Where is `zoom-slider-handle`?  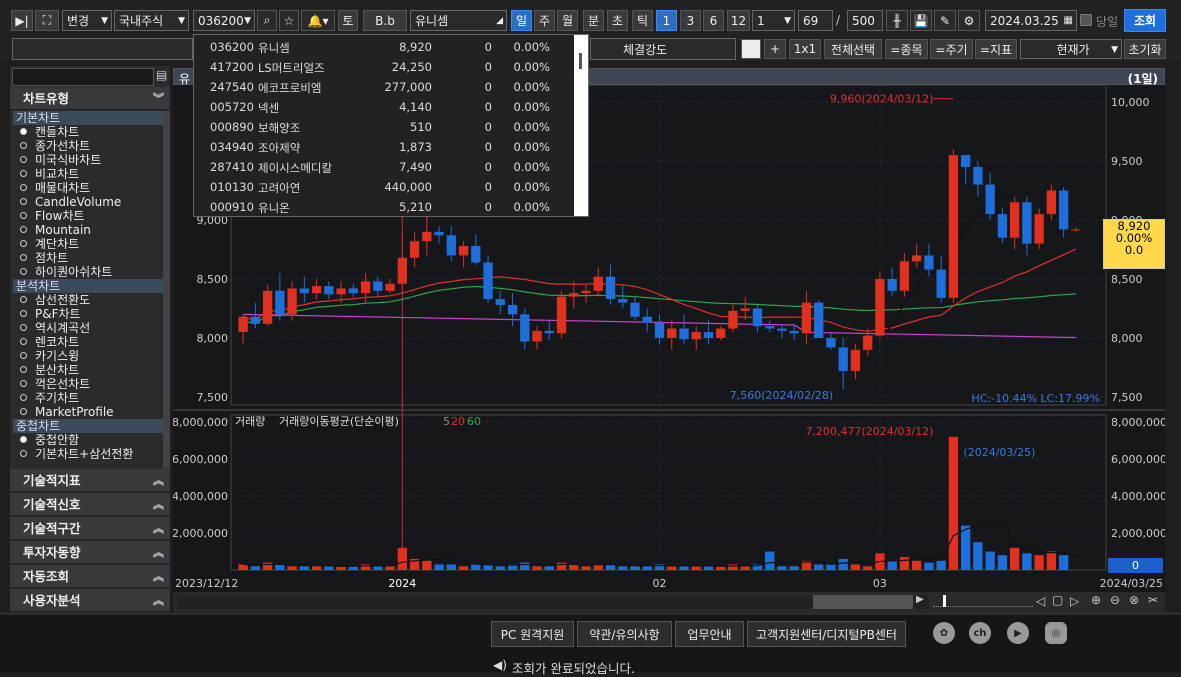
zoom-slider-handle is located at coordinates (944, 601).